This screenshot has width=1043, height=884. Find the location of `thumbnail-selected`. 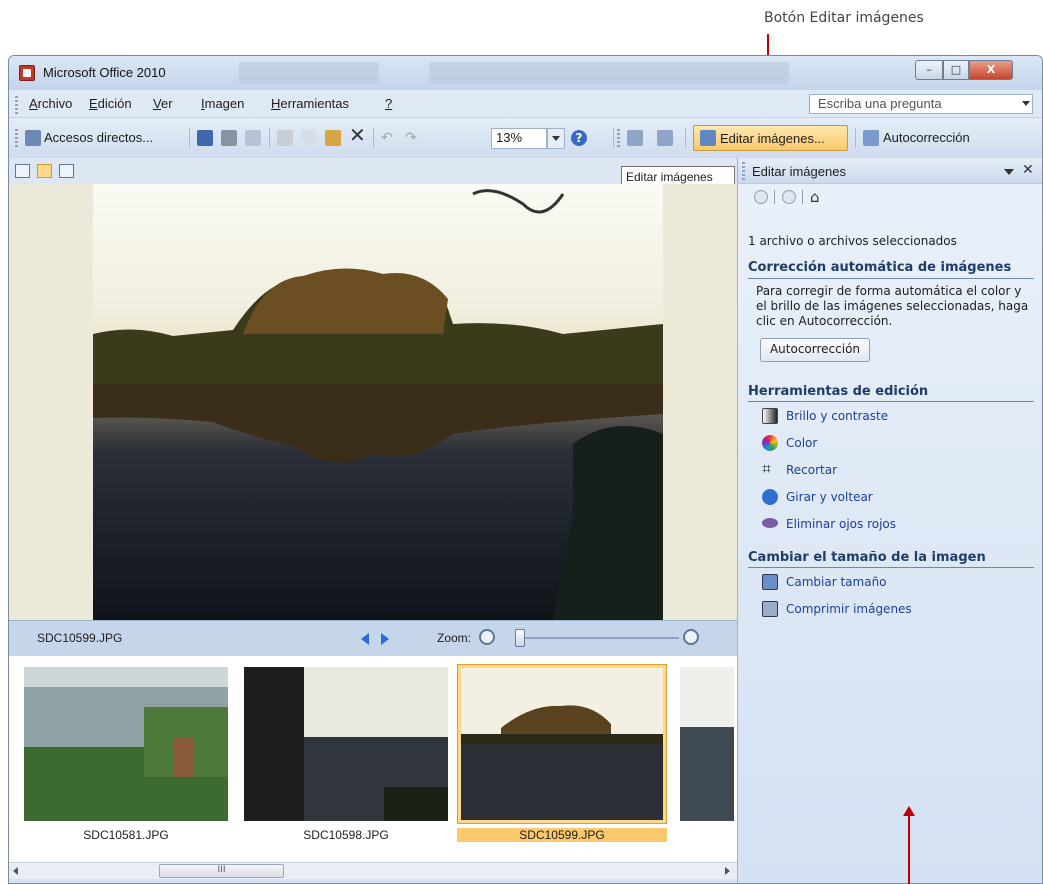

thumbnail-selected is located at coordinates (562, 744).